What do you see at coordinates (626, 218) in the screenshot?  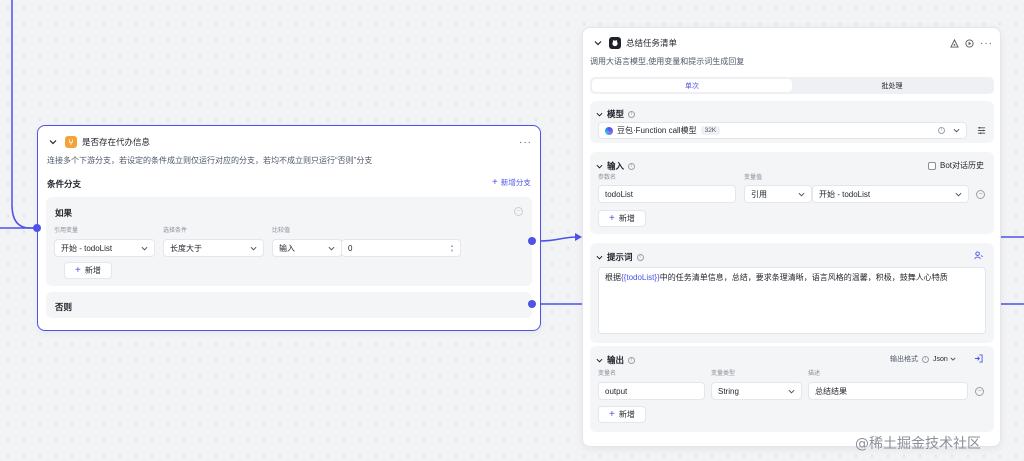 I see `add-input-label: 新增` at bounding box center [626, 218].